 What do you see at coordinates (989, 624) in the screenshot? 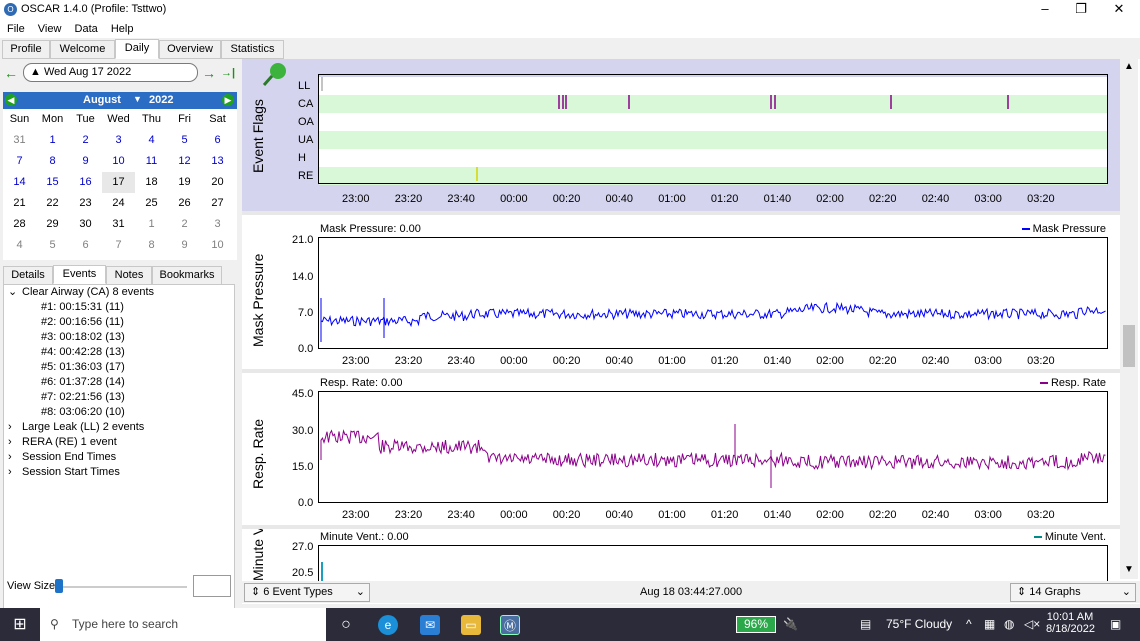
I see `network-icon: ▦` at bounding box center [989, 624].